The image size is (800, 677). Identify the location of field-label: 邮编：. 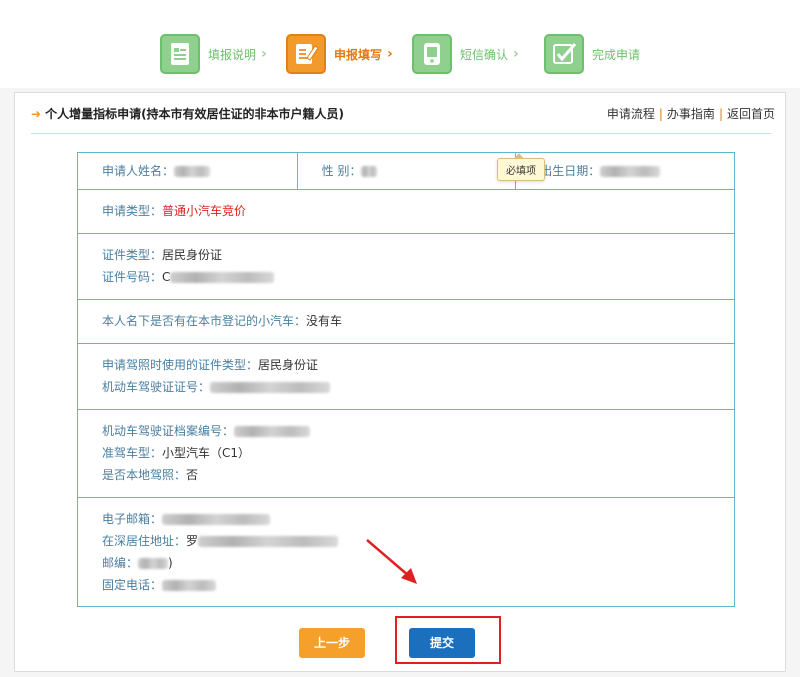
(120, 563).